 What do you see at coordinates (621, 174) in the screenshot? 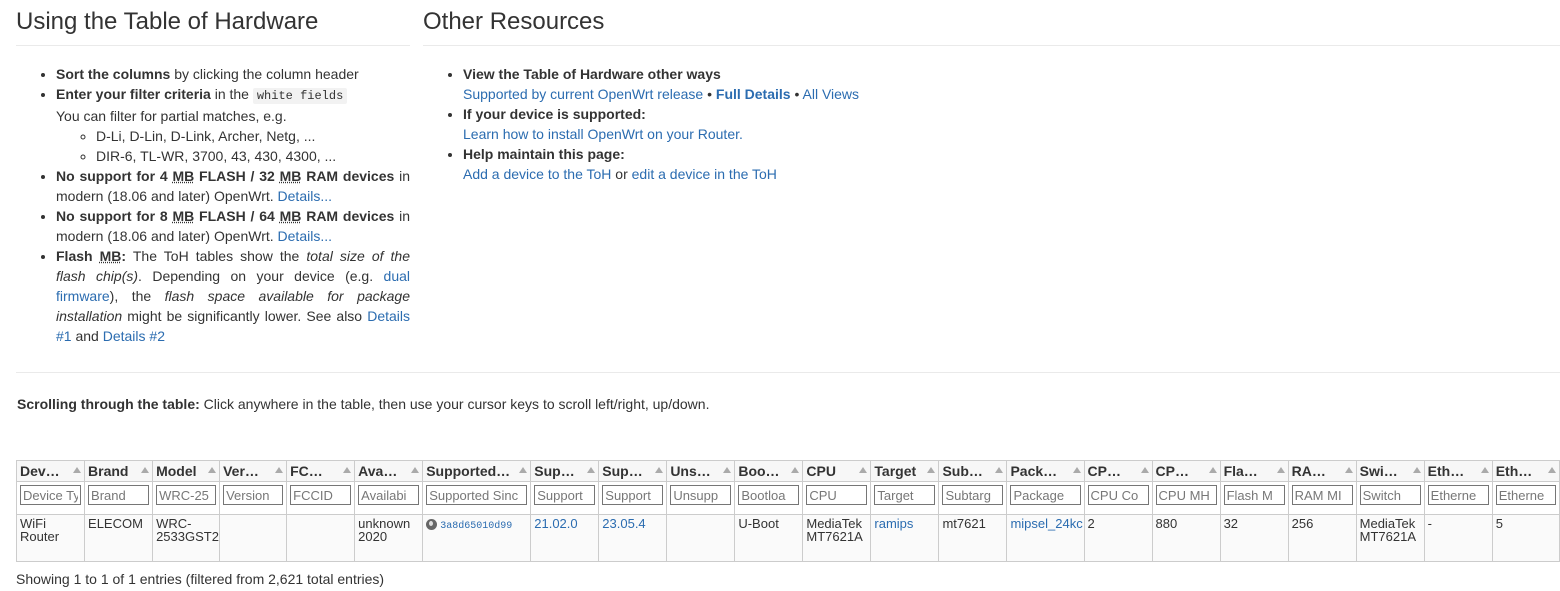
I see `or-text: or` at bounding box center [621, 174].